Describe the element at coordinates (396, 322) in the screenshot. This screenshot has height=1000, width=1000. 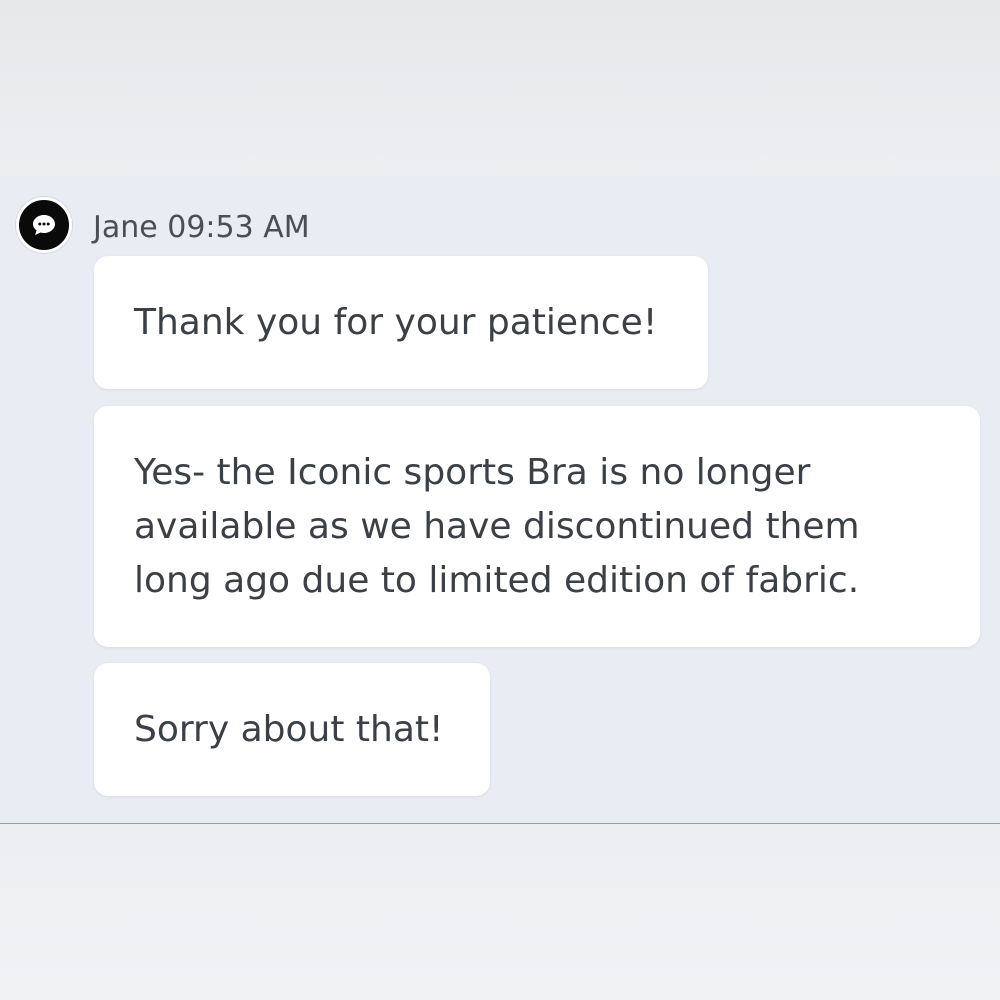
I see `message-text: Thank you for your patience!` at that location.